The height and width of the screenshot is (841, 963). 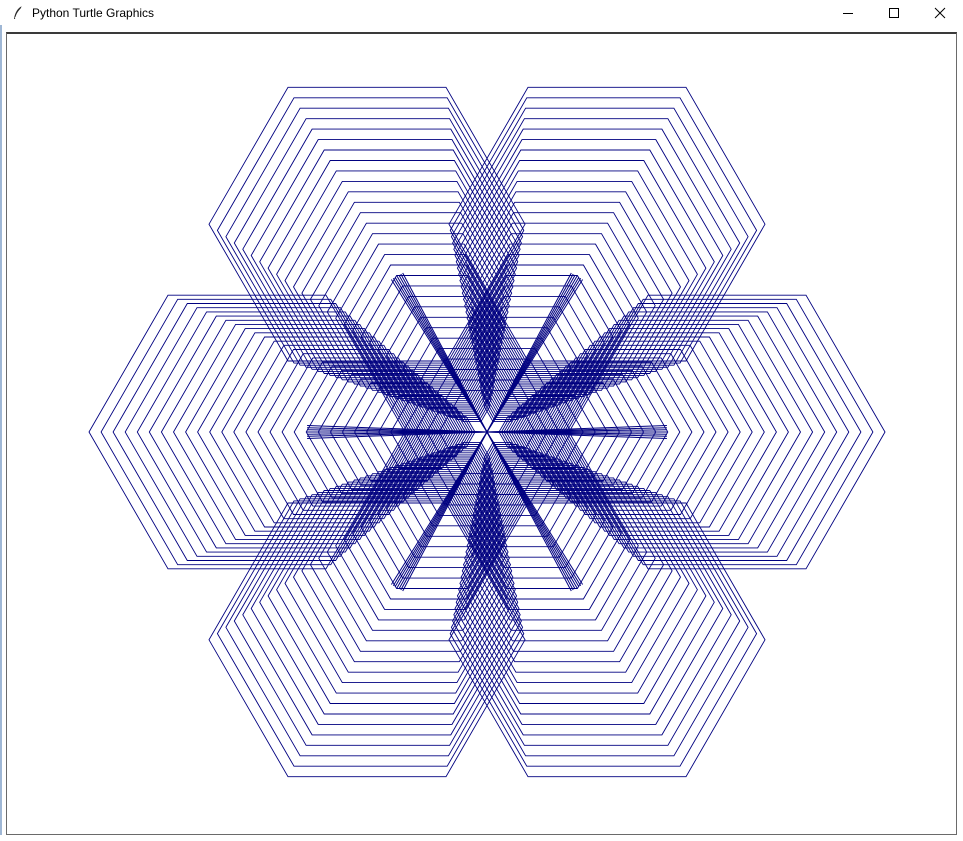 What do you see at coordinates (93, 12) in the screenshot?
I see `window-title: Python Turtle Graphics` at bounding box center [93, 12].